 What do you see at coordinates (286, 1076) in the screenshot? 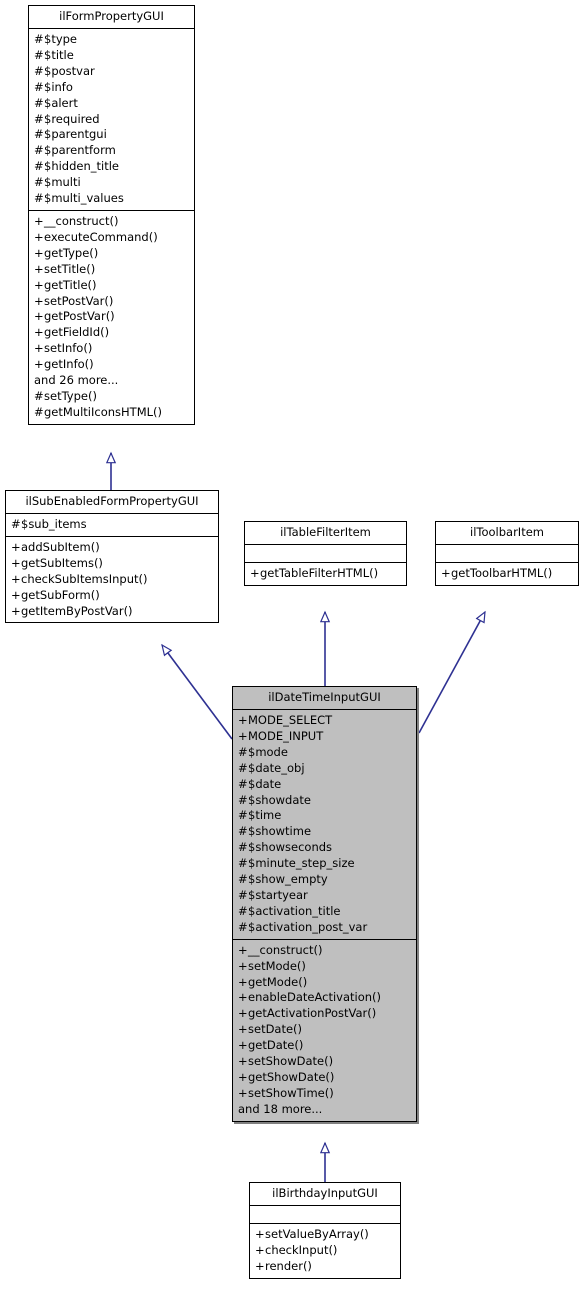
I see `class-member: +getShowDate()` at bounding box center [286, 1076].